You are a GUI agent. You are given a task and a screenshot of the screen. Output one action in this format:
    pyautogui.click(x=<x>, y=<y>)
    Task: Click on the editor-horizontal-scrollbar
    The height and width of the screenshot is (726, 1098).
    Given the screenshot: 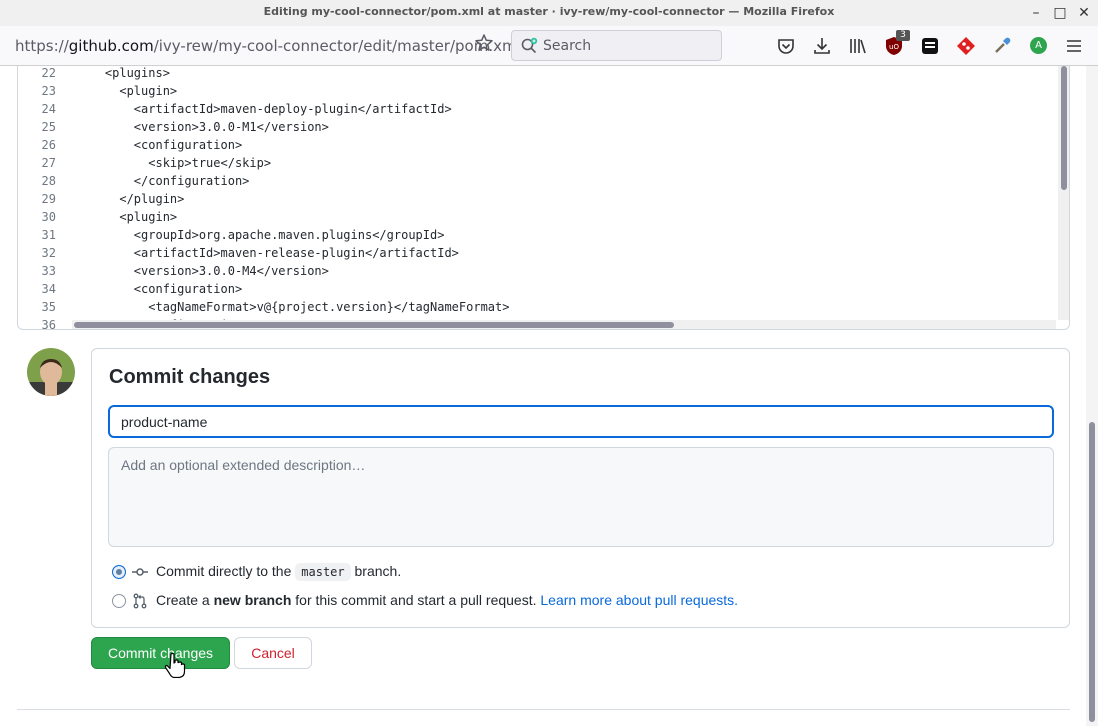 What is the action you would take?
    pyautogui.click(x=564, y=324)
    